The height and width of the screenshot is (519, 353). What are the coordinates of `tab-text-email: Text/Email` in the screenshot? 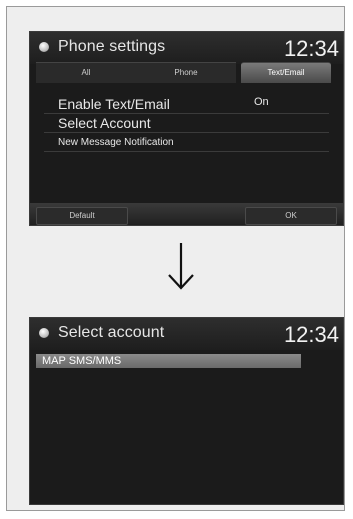 It's located at (286, 72).